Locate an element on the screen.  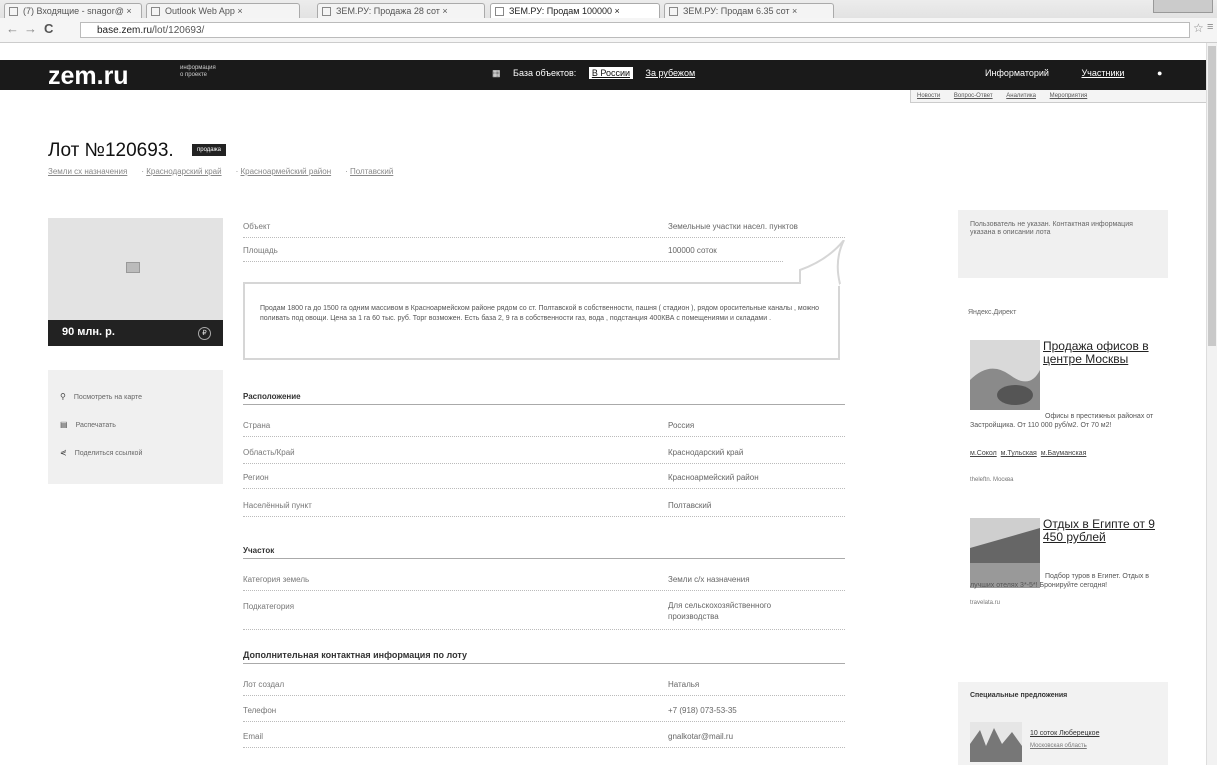
forward-icon: → is located at coordinates (30, 28).